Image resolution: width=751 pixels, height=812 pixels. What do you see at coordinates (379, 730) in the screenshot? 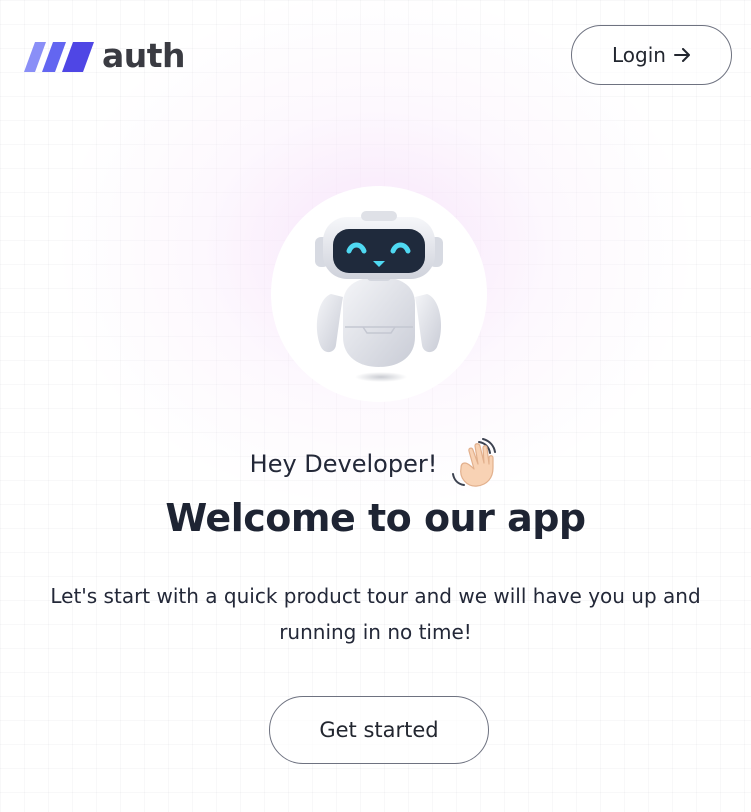
I see `get-started-button: Get started` at bounding box center [379, 730].